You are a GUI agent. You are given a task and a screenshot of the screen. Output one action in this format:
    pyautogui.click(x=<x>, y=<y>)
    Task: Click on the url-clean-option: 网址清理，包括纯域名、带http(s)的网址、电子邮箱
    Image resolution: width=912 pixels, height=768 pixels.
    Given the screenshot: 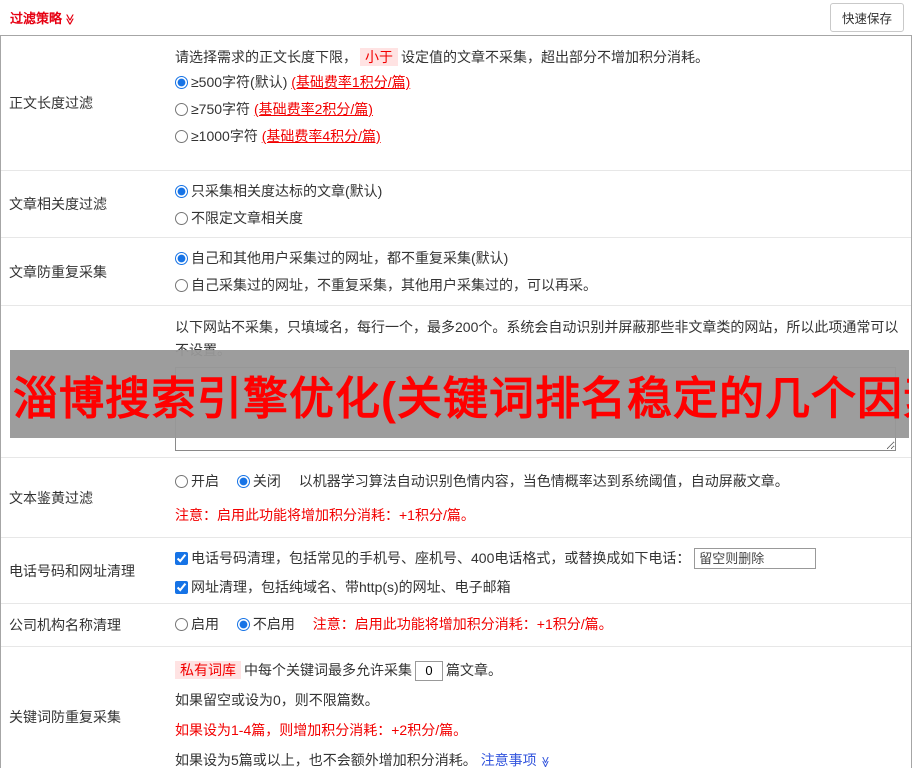 What is the action you would take?
    pyautogui.click(x=343, y=587)
    